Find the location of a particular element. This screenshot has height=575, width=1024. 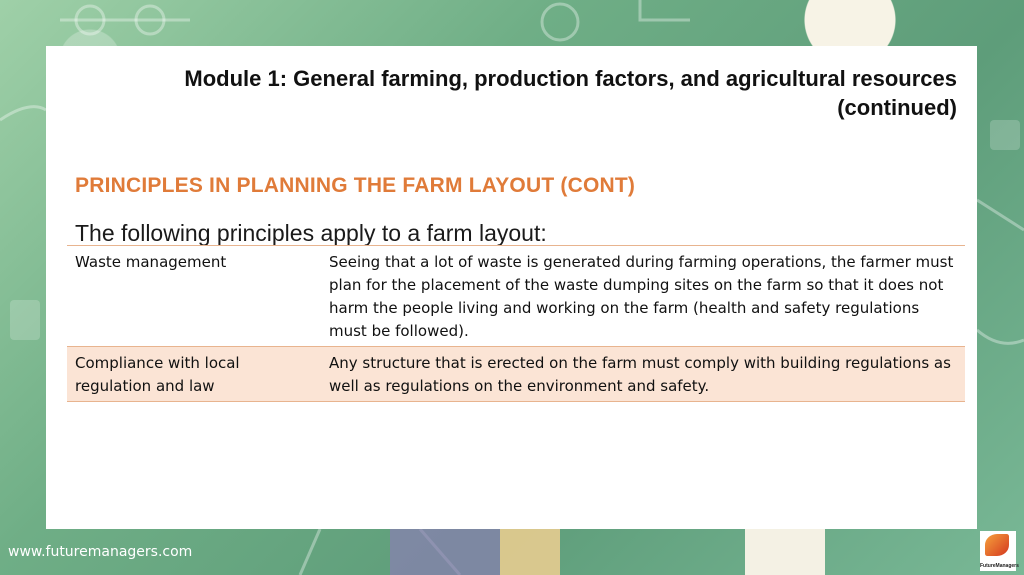

future-managers-logo: FutureManagers is located at coordinates (999, 551).